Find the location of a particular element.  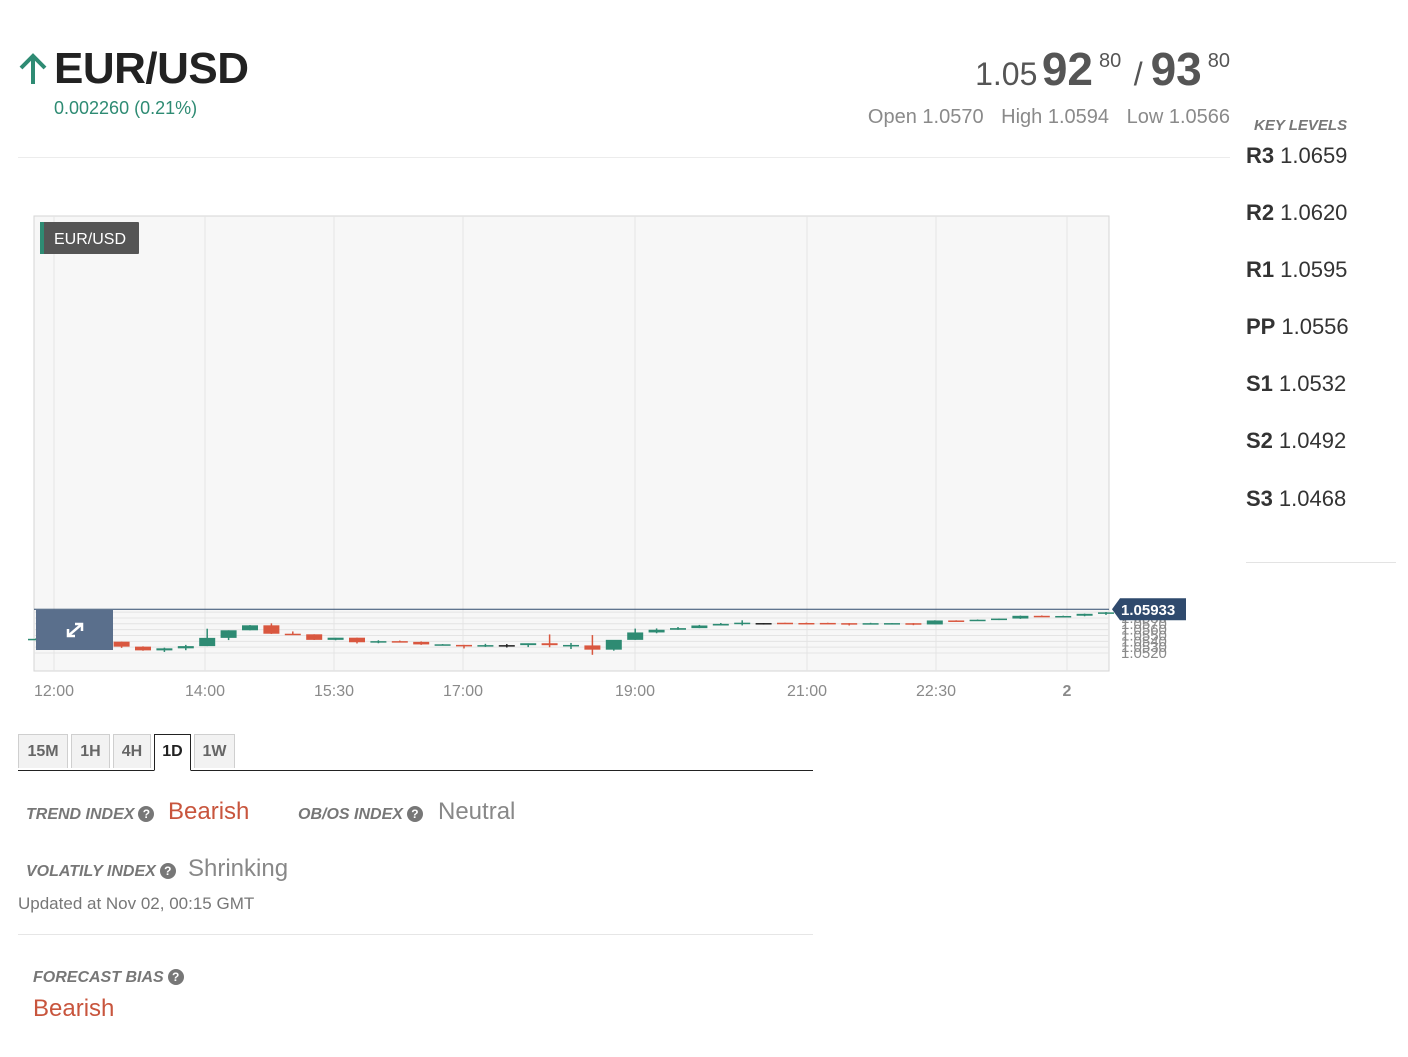

series-label-text: EUR/USD is located at coordinates (90, 239).